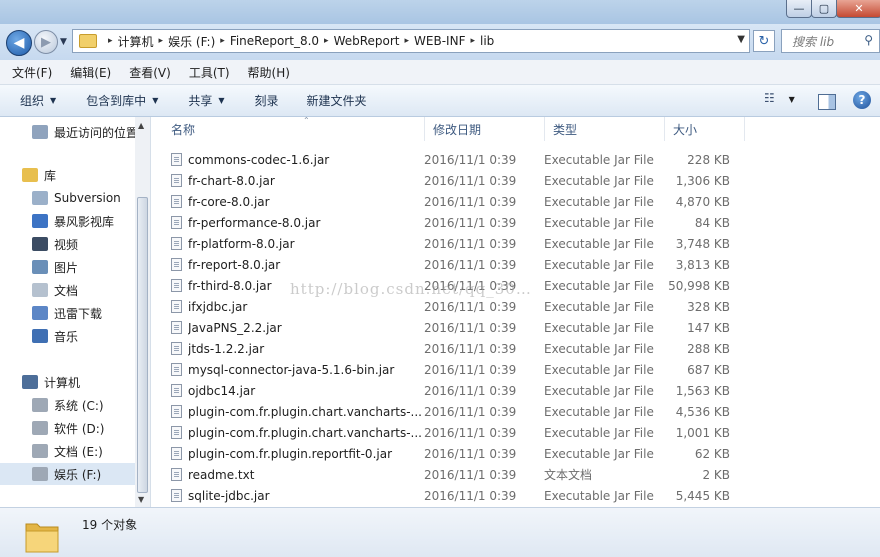 The image size is (880, 557). I want to click on sidebar-item: 图片, so click(67, 267).